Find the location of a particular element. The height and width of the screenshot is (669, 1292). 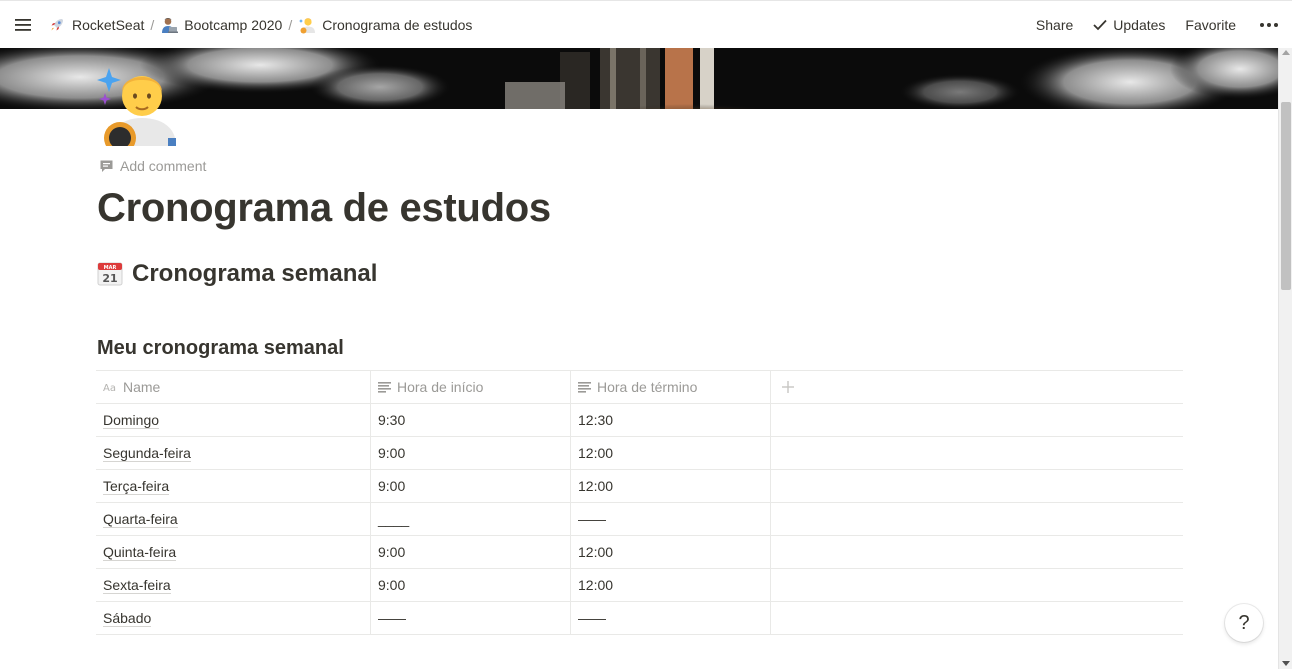

text-property-icon: Aa is located at coordinates (109, 387).